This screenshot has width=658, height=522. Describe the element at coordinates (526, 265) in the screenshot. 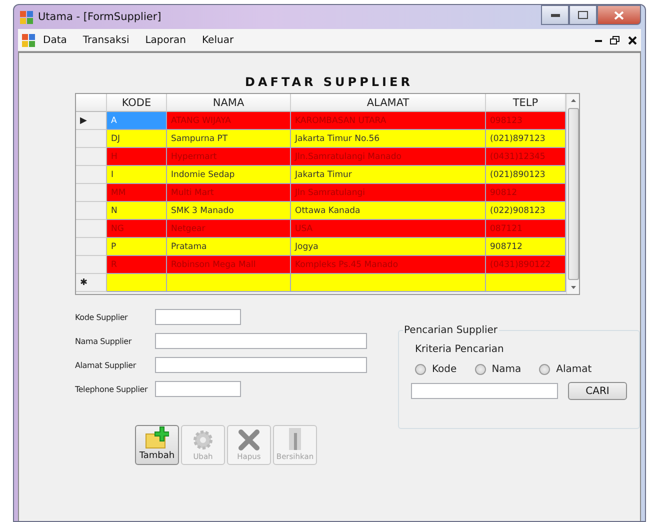

I see `table-cell: (0431)890122` at that location.